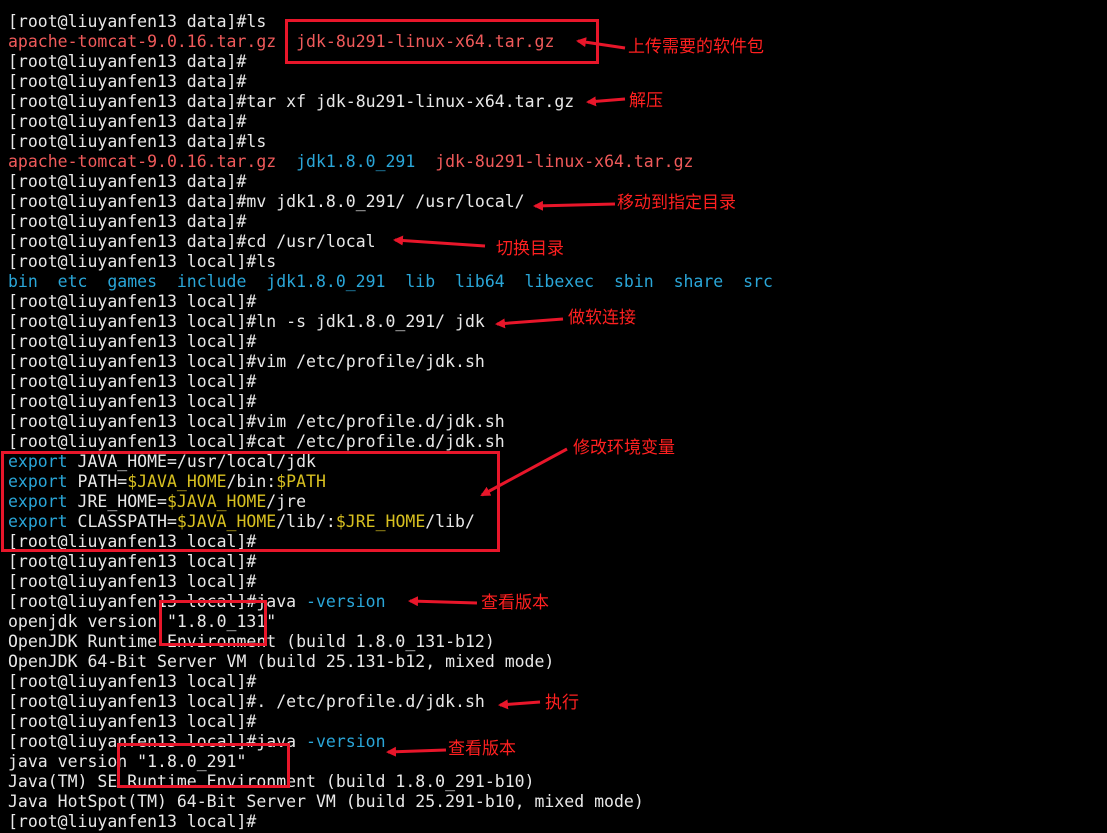 This screenshot has height=833, width=1107. Describe the element at coordinates (390, 242) in the screenshot. I see `terminal-line: [root@liuyanfen13 data]#cd /usr/local` at that location.